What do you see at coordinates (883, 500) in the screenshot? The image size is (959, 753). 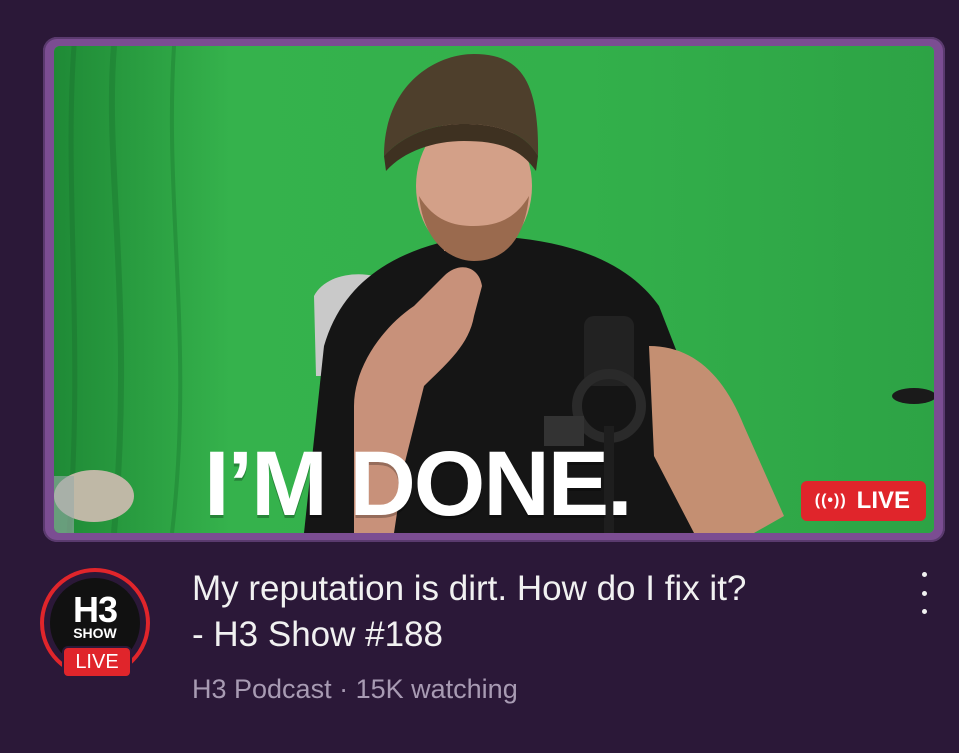 I see `live-badge-label: LIVE` at bounding box center [883, 500].